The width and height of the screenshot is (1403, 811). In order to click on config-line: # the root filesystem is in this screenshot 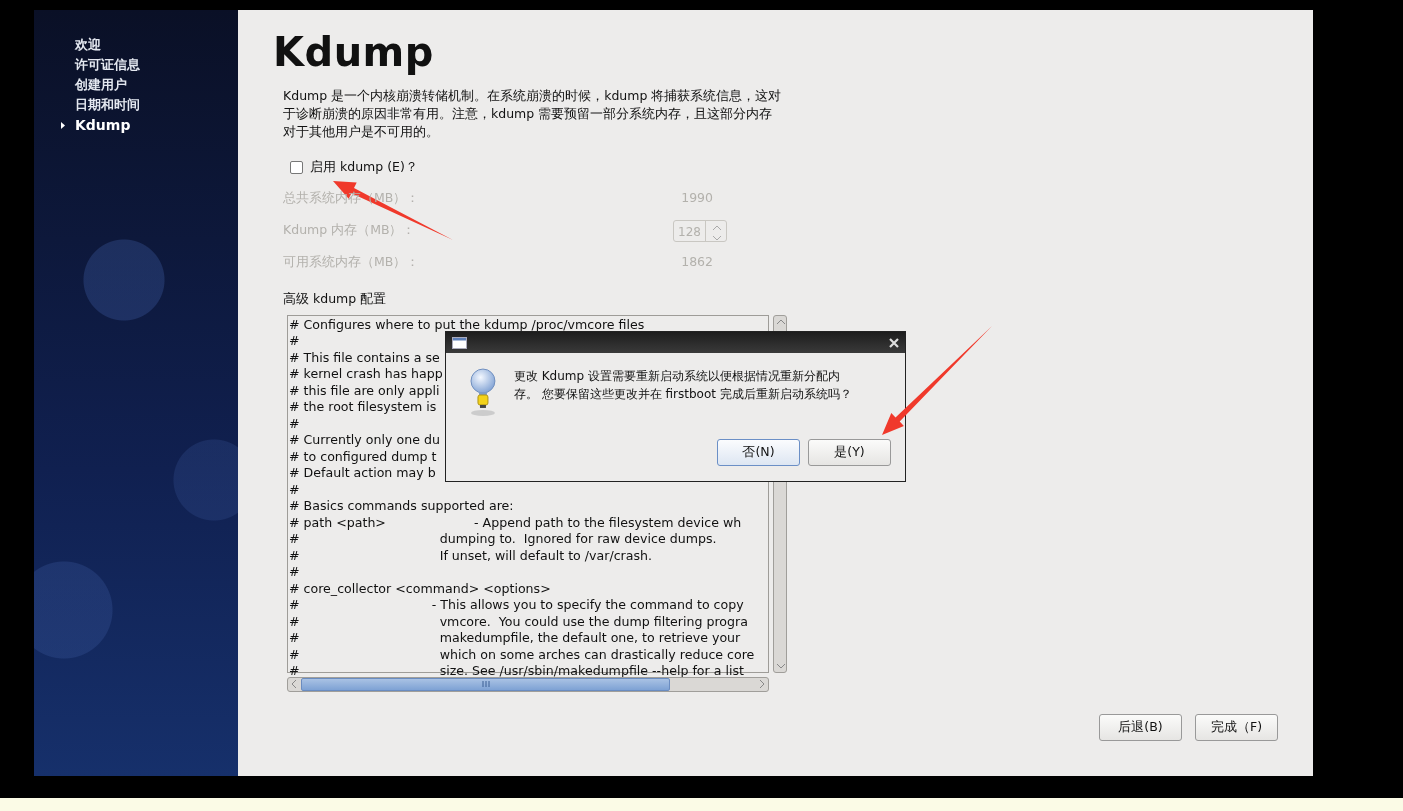, I will do `click(363, 406)`.